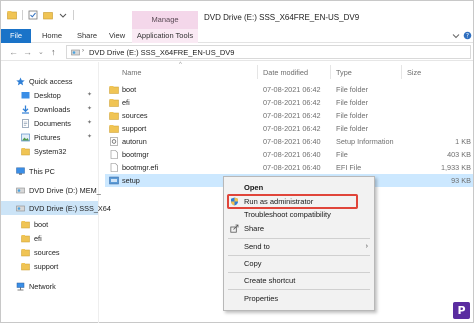 This screenshot has width=474, height=323. I want to click on window-title: DVD Drive (E:) SSS_X64FRE_EN-US_DV9, so click(282, 17).